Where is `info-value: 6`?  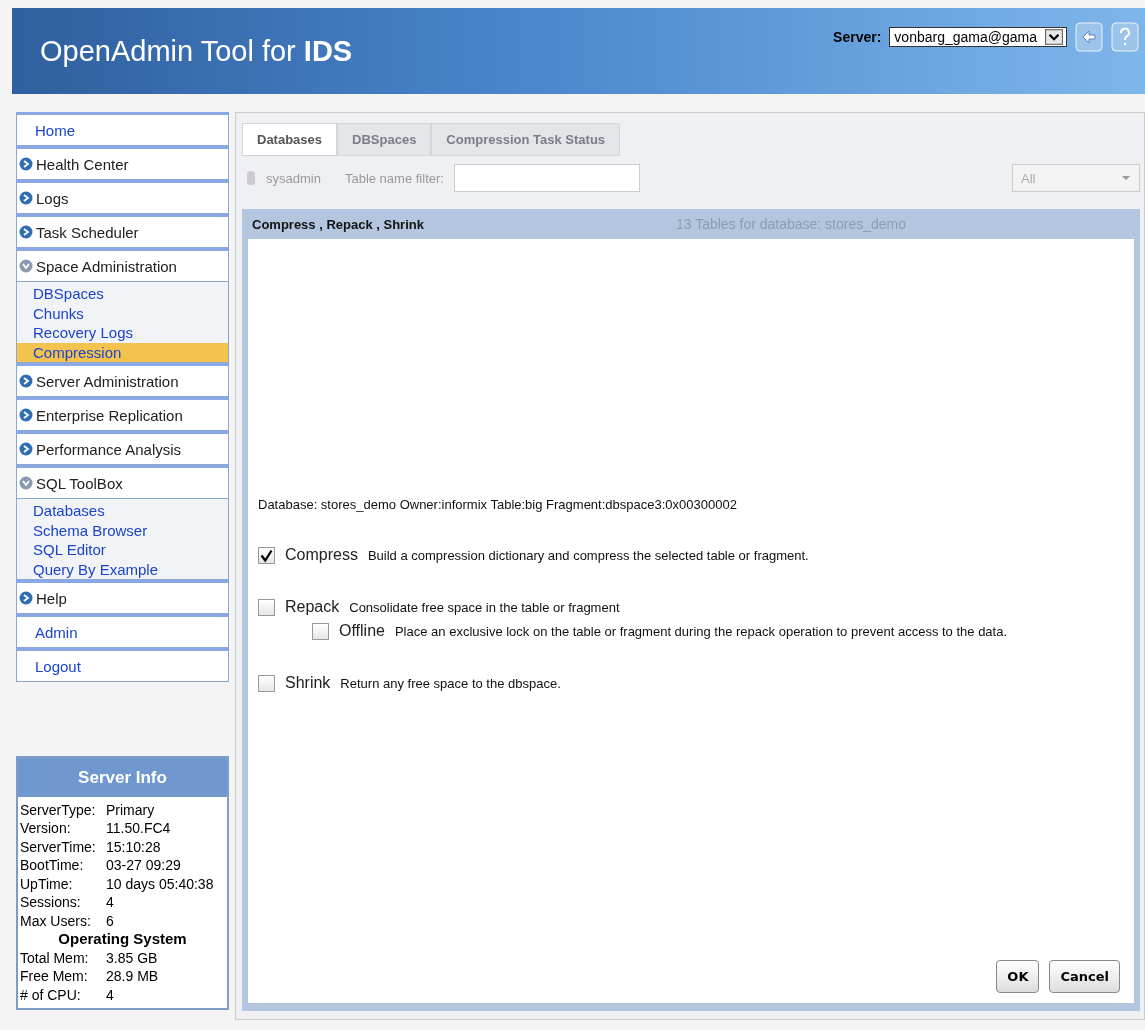 info-value: 6 is located at coordinates (110, 920).